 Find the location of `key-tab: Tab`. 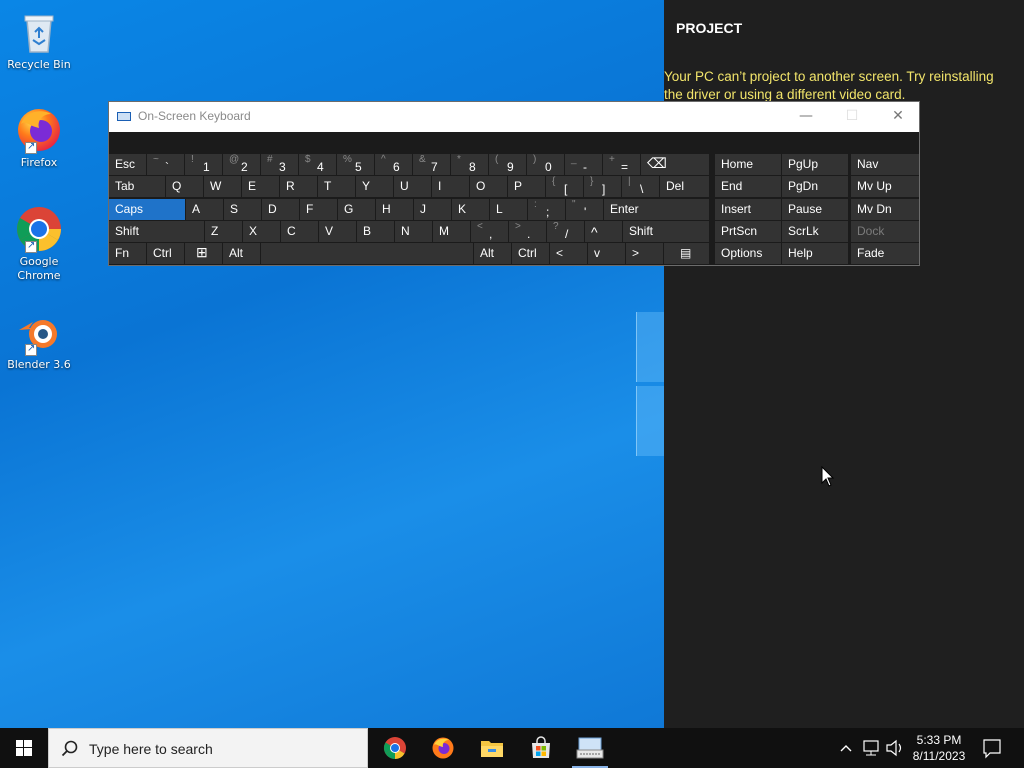

key-tab: Tab is located at coordinates (137, 186).